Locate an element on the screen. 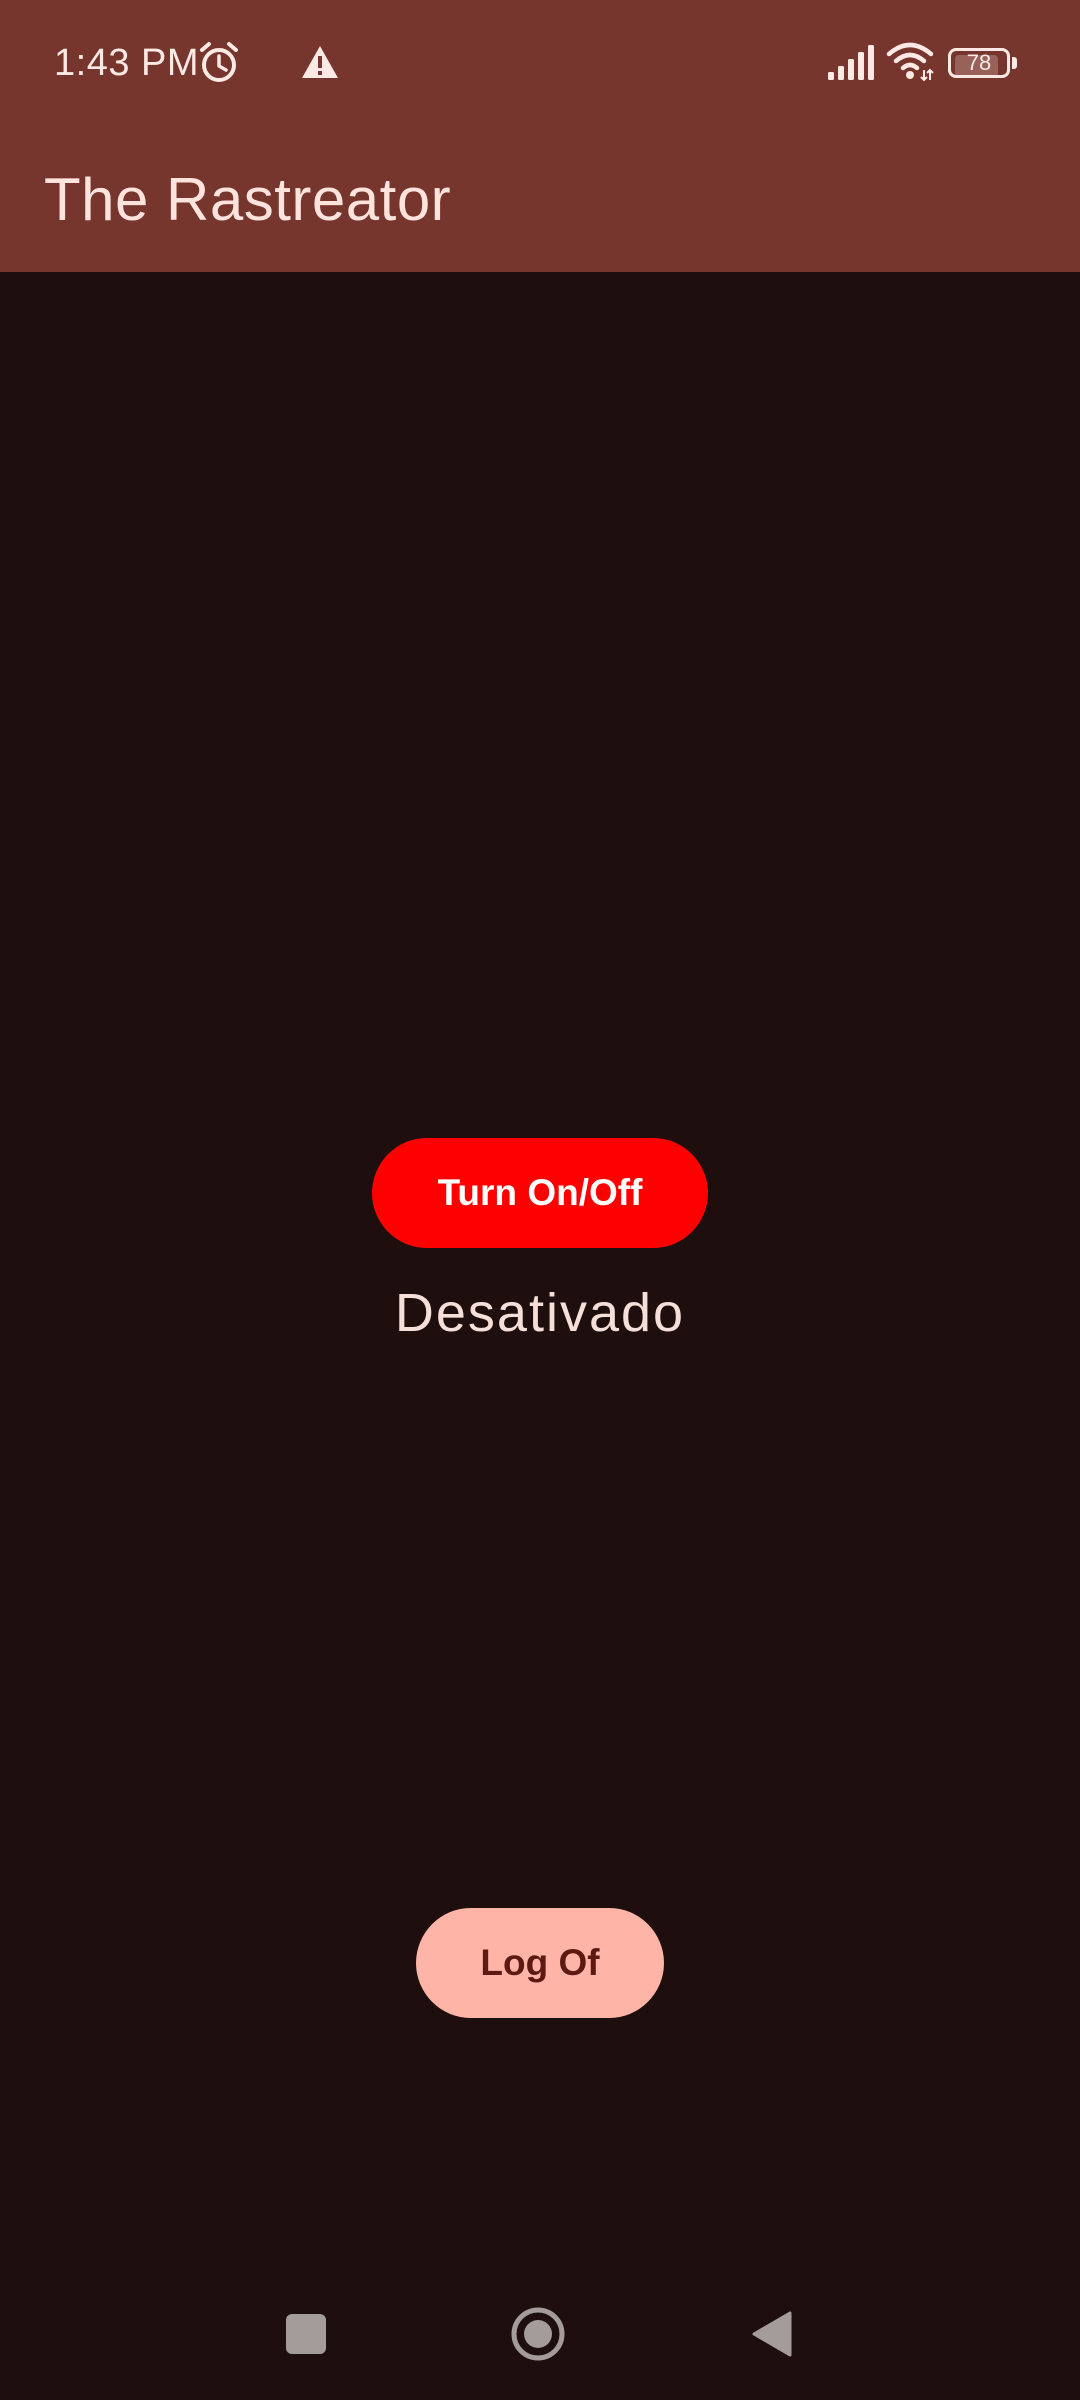 Image resolution: width=1080 pixels, height=2400 pixels. signal-icon is located at coordinates (851, 62).